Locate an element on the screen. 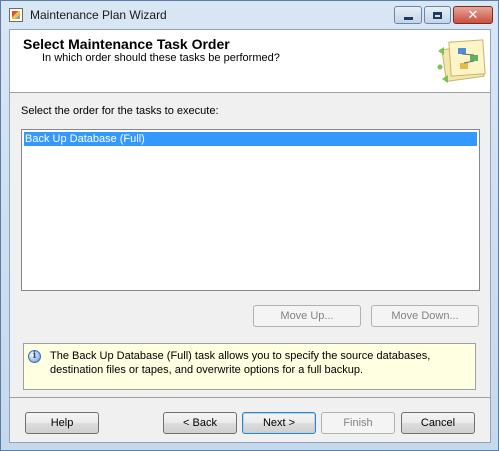 Image resolution: width=499 pixels, height=451 pixels. footer-divider is located at coordinates (250, 397).